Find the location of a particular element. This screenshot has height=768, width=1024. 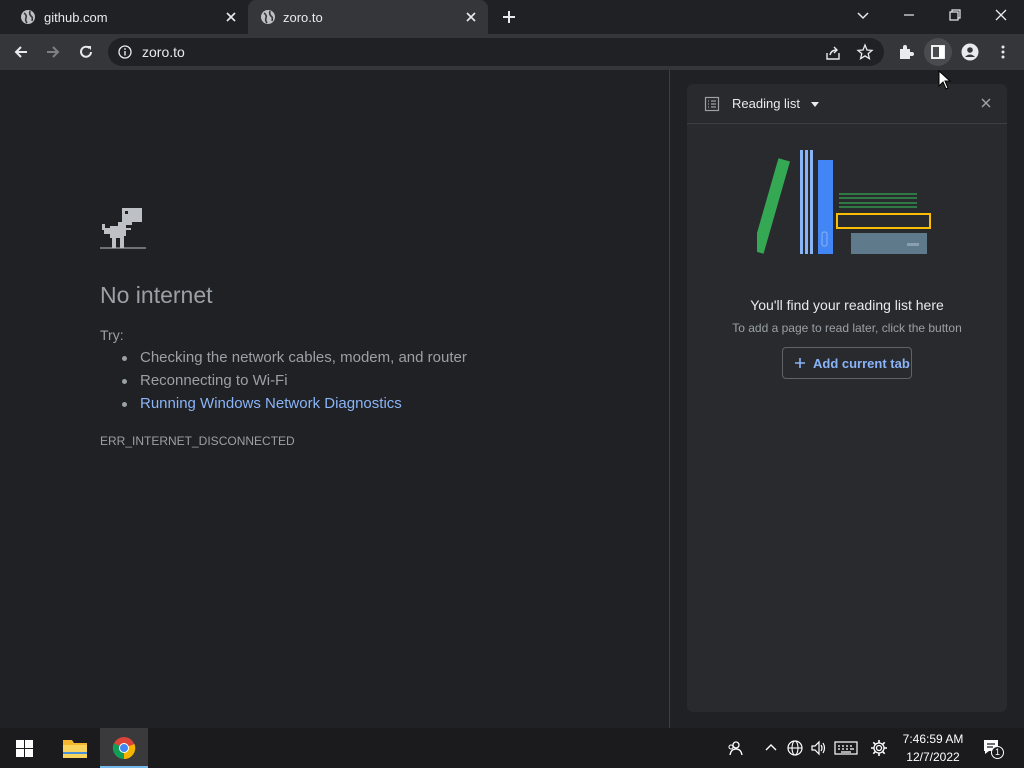

error-code: ERR_INTERNET_DISCONNECTED is located at coordinates (197, 441).